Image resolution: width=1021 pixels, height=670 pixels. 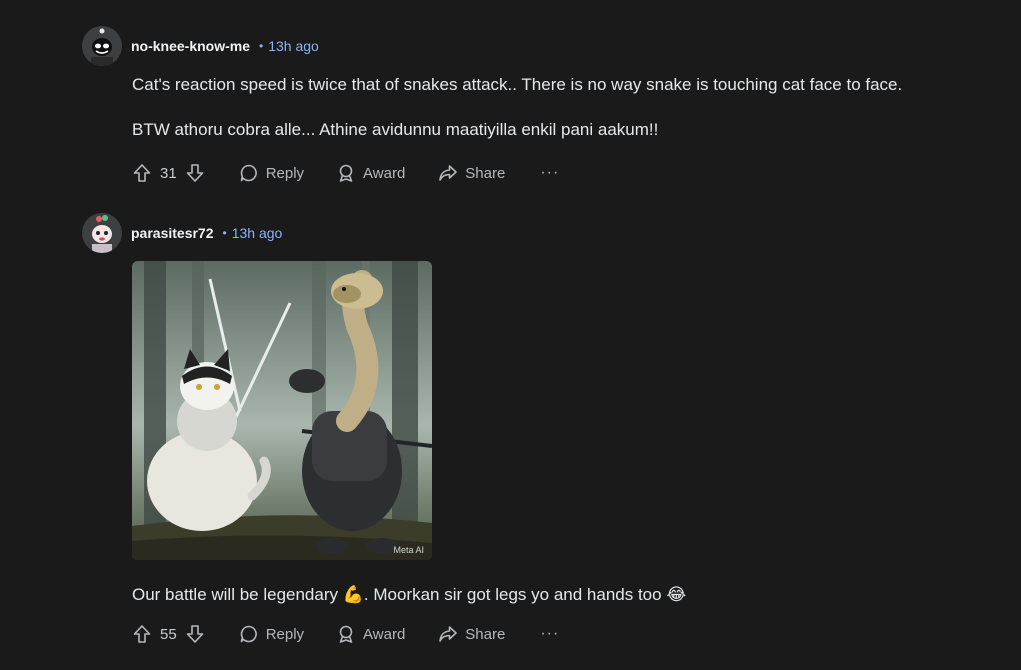 I want to click on laughing-tears-emoji: 😂, so click(x=676, y=594).